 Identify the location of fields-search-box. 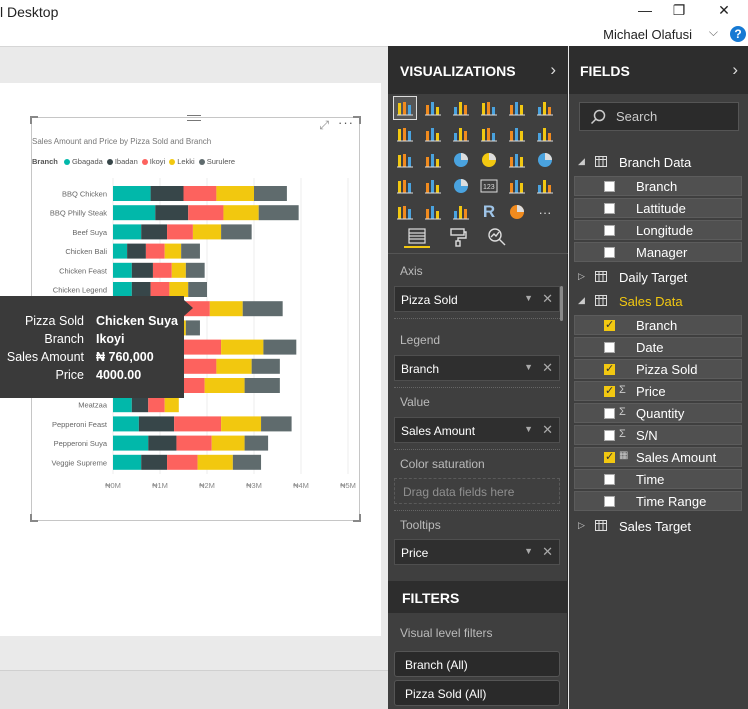
(659, 116).